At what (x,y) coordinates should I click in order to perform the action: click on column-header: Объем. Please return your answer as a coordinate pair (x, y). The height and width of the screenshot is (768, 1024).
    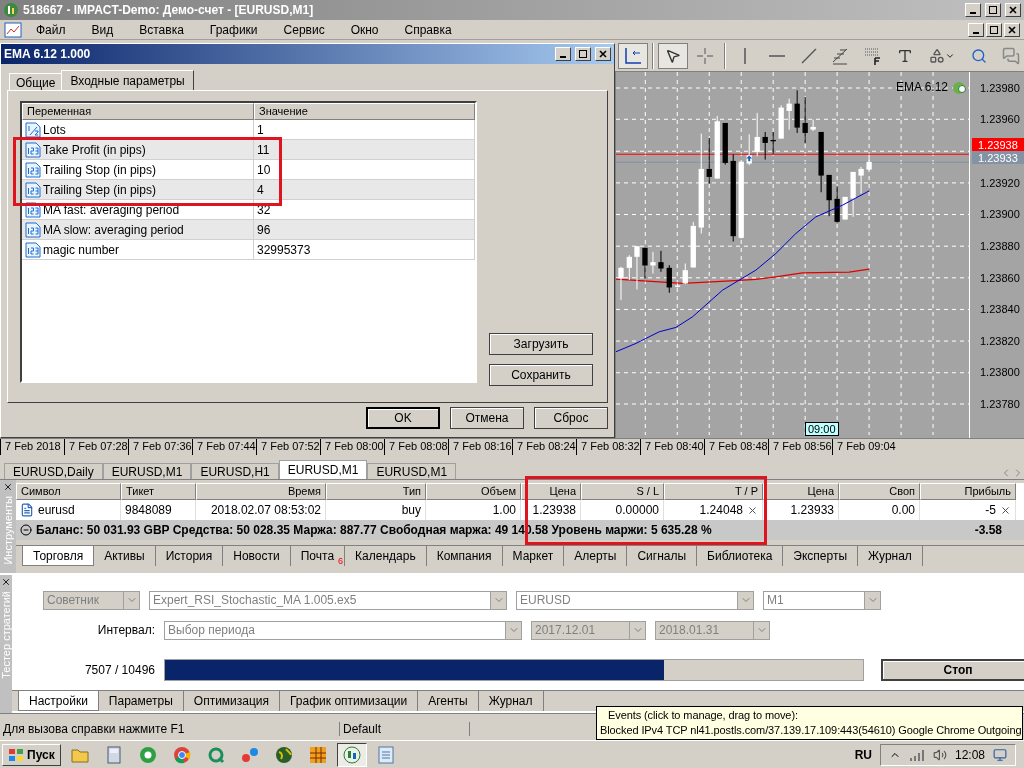
    Looking at the image, I should click on (473, 491).